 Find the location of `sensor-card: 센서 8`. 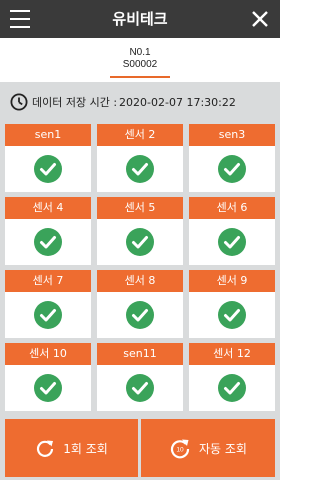

sensor-card: 센서 8 is located at coordinates (140, 304).